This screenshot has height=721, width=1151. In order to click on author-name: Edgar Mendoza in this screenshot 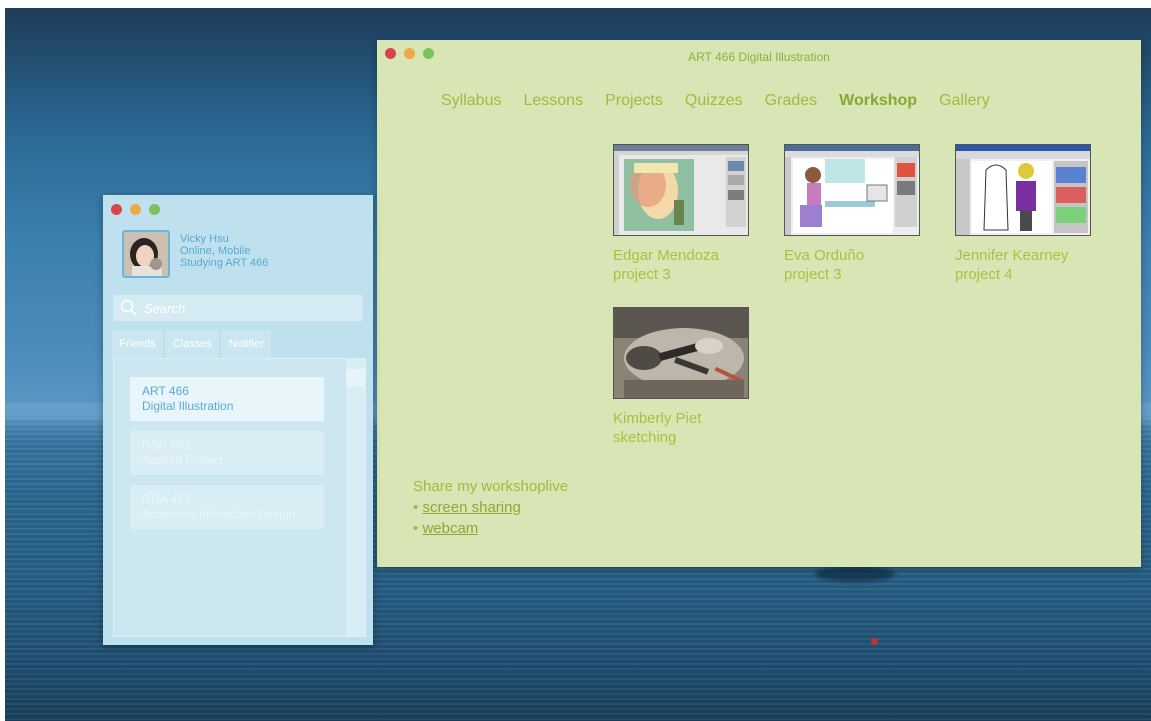, I will do `click(666, 255)`.